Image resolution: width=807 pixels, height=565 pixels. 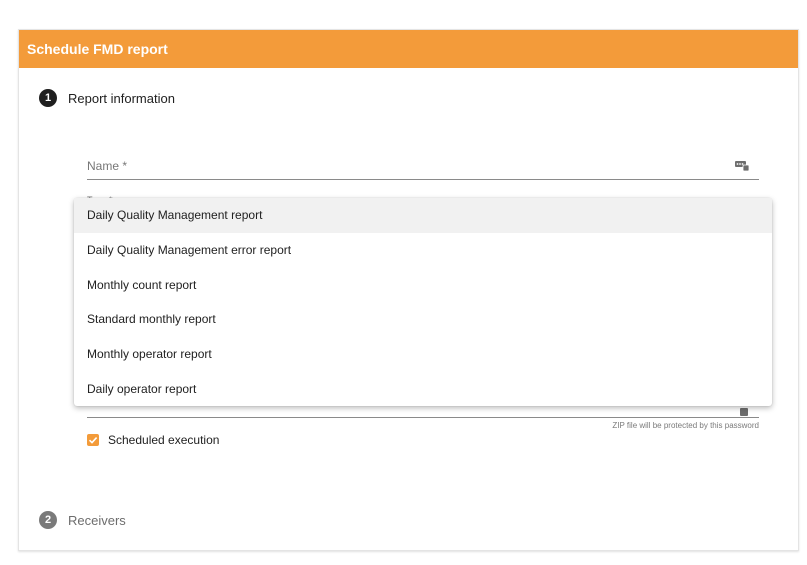 I want to click on card-header: Schedule FMD report, so click(x=408, y=49).